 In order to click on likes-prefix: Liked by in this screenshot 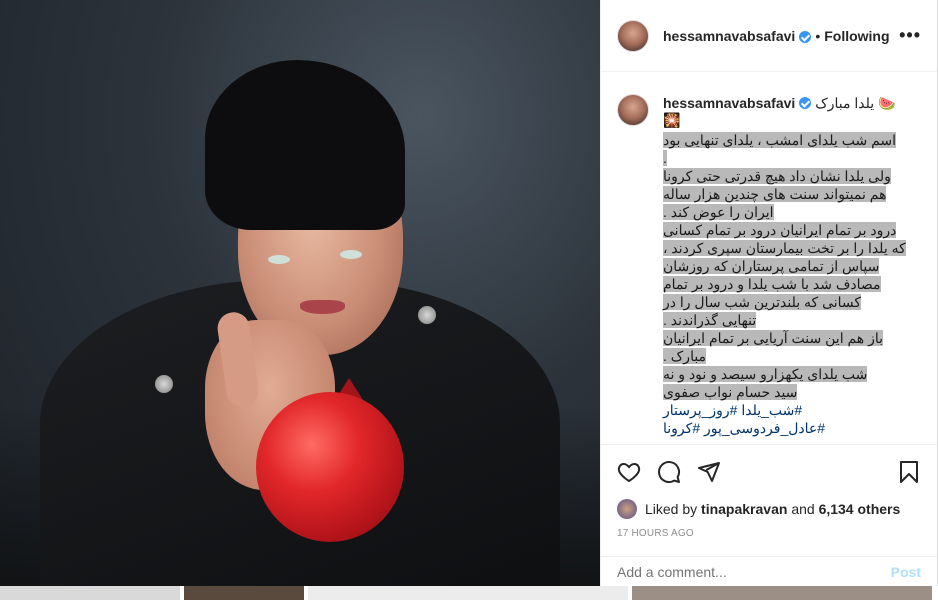, I will do `click(671, 509)`.